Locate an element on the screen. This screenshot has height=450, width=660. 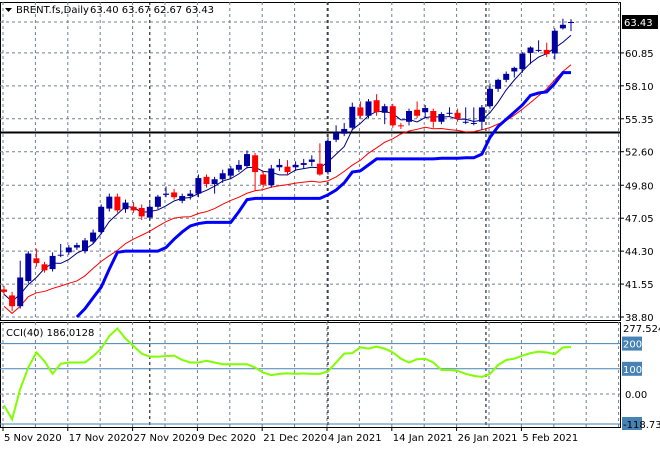
time-axis-label: 17 Nov 2020 is located at coordinates (101, 438).